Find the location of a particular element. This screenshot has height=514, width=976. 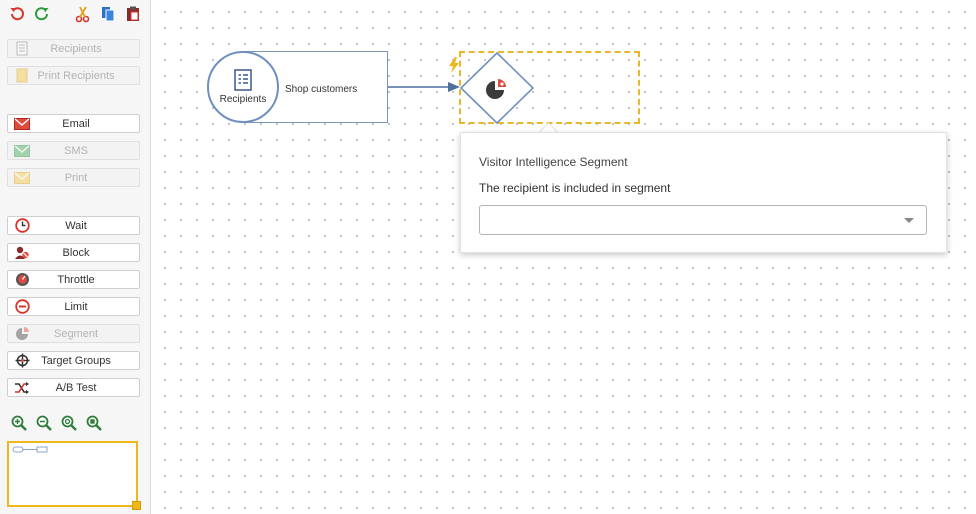

recipients-button-label: Recipients is located at coordinates (76, 48).